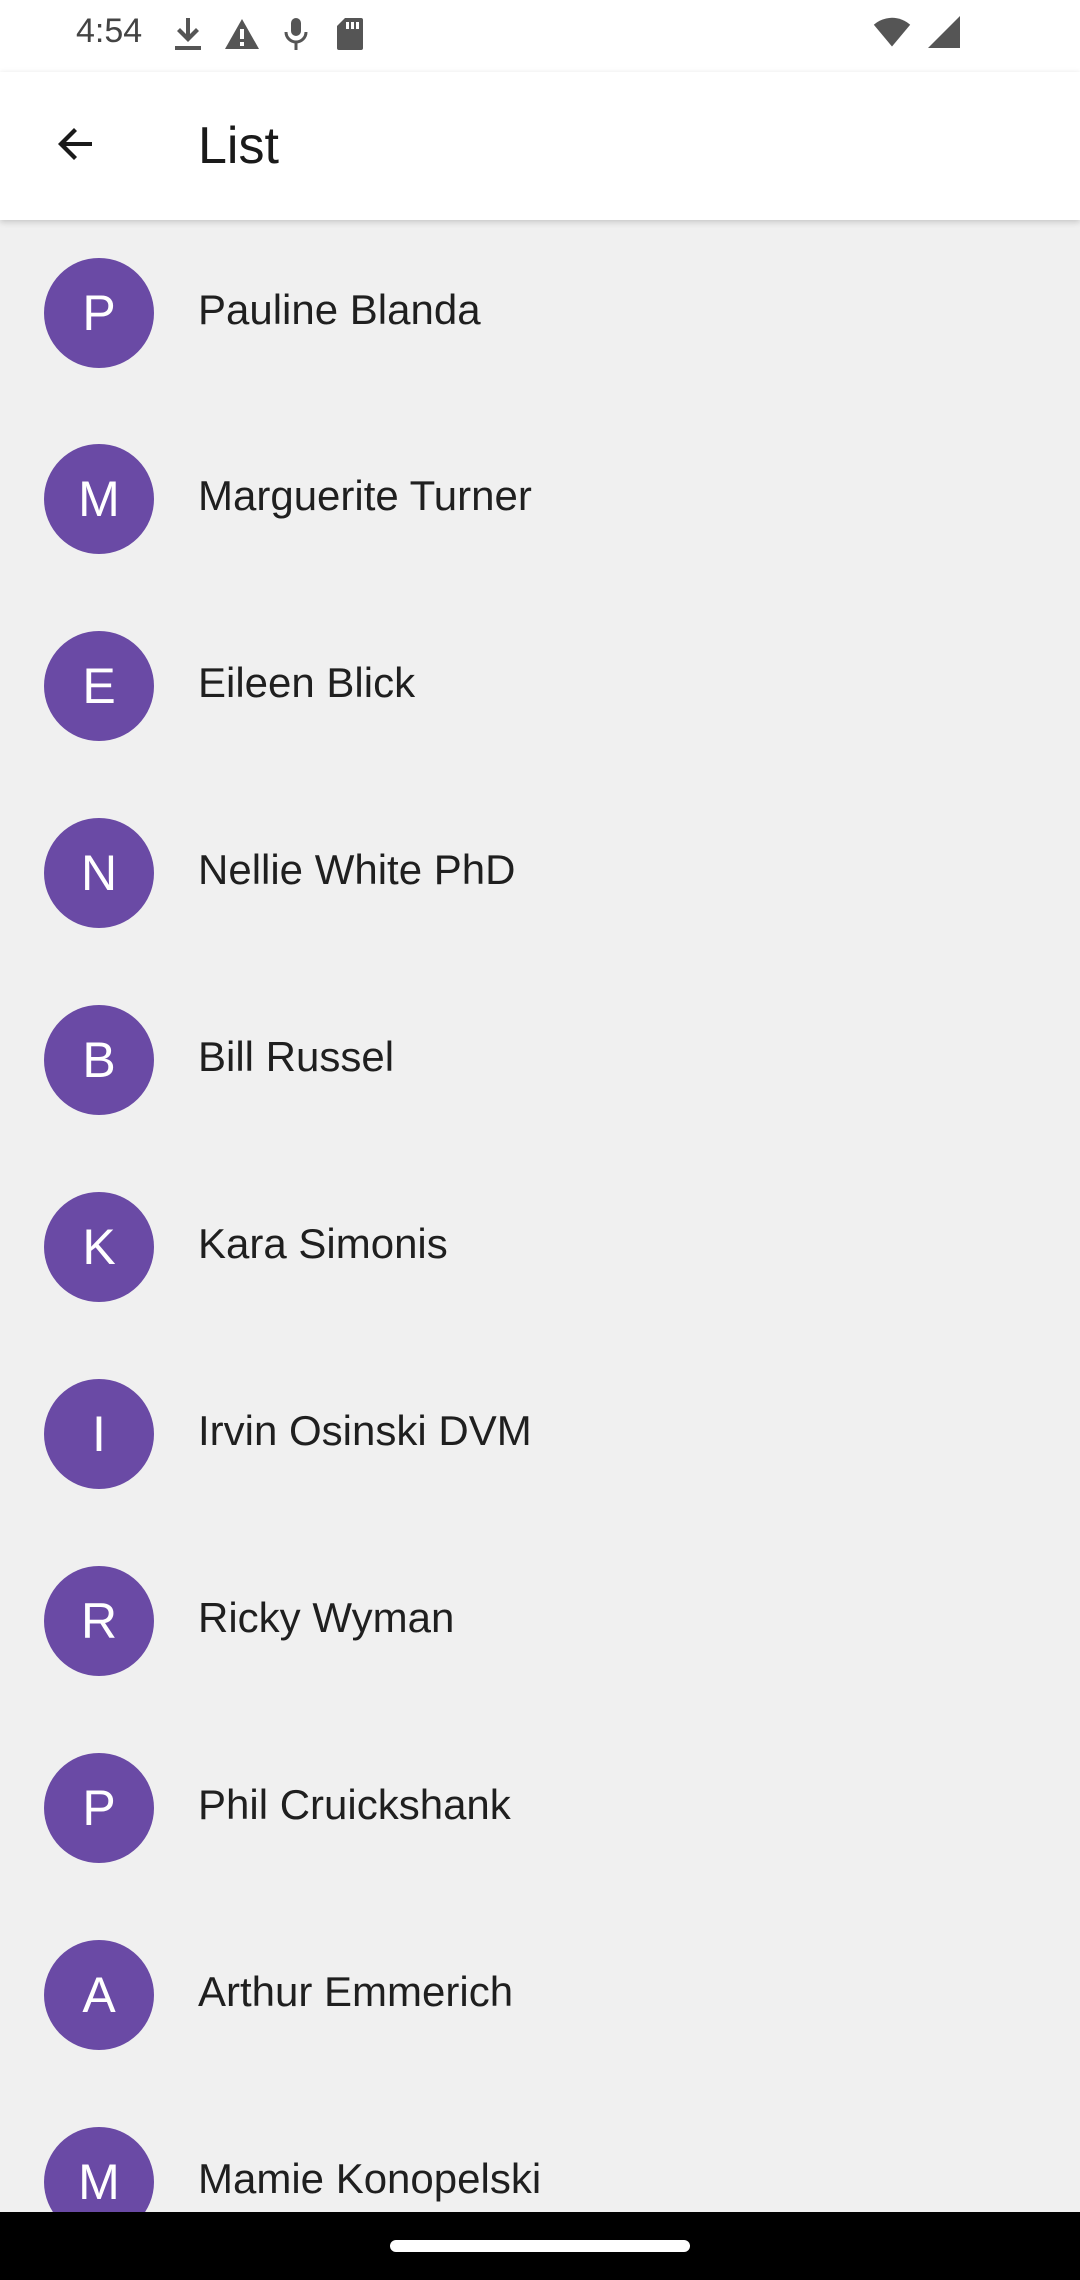 Image resolution: width=1080 pixels, height=2280 pixels. What do you see at coordinates (109, 31) in the screenshot?
I see `status-time: 4:54` at bounding box center [109, 31].